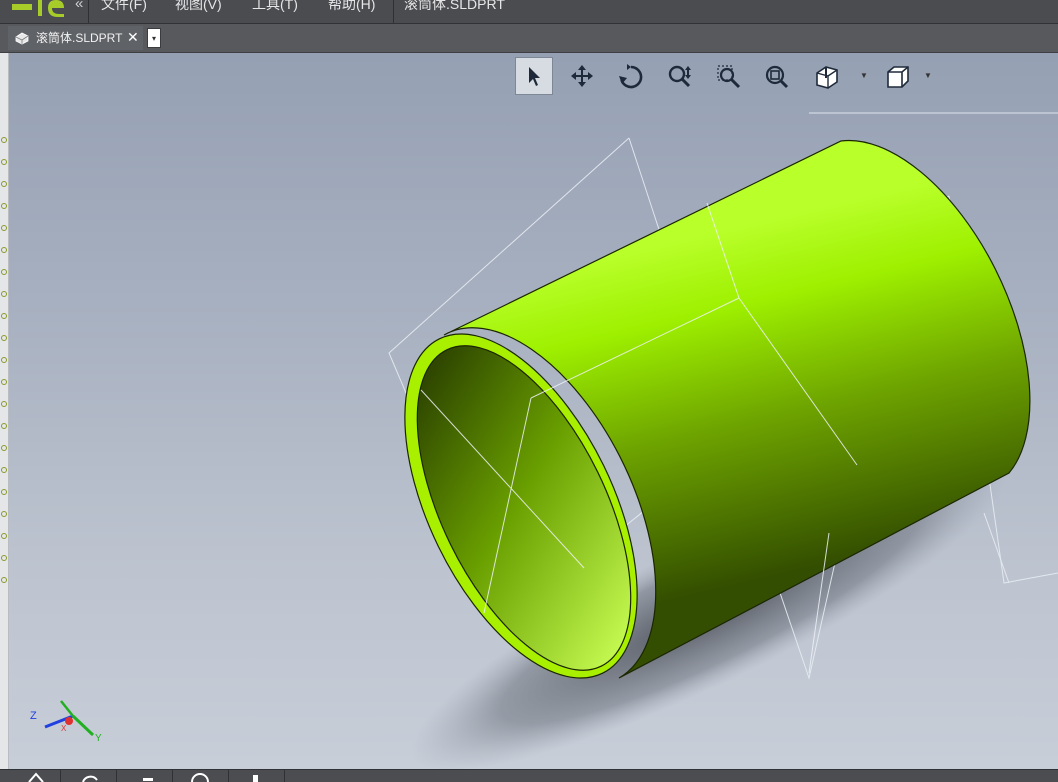 Image resolution: width=1058 pixels, height=782 pixels. What do you see at coordinates (22, 38) in the screenshot?
I see `part-icon` at bounding box center [22, 38].